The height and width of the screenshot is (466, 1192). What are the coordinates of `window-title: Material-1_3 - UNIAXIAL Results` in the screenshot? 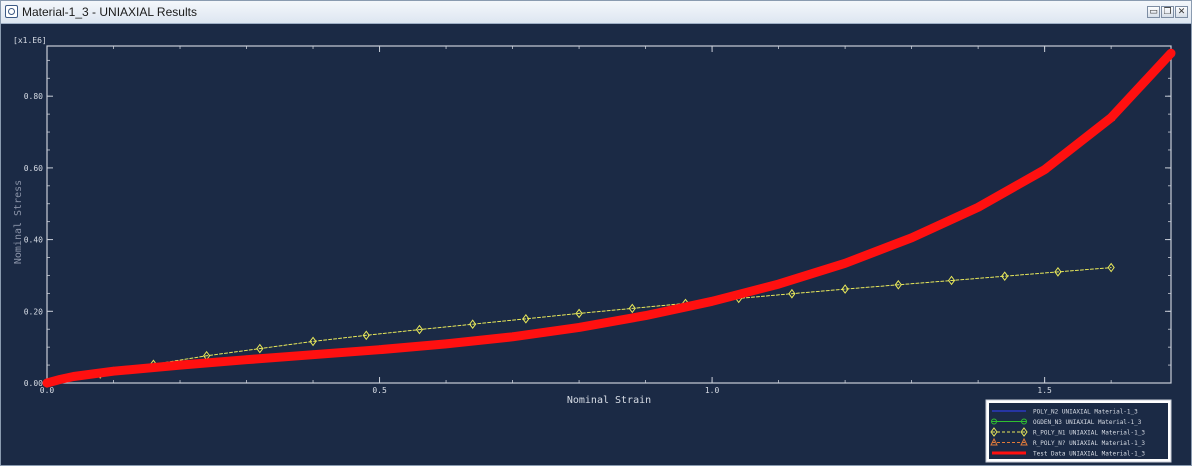 It's located at (109, 12).